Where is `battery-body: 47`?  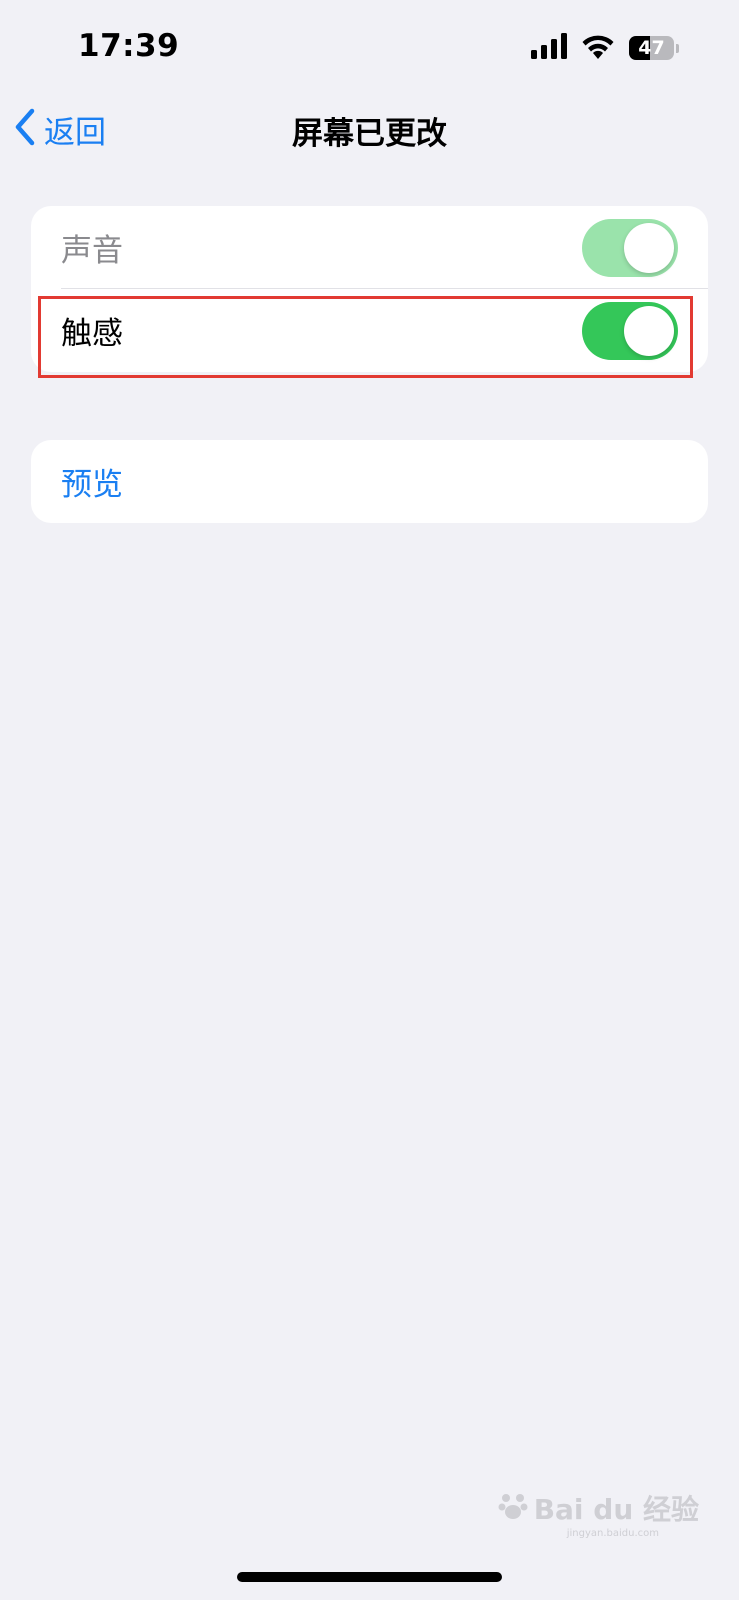 battery-body: 47 is located at coordinates (652, 48).